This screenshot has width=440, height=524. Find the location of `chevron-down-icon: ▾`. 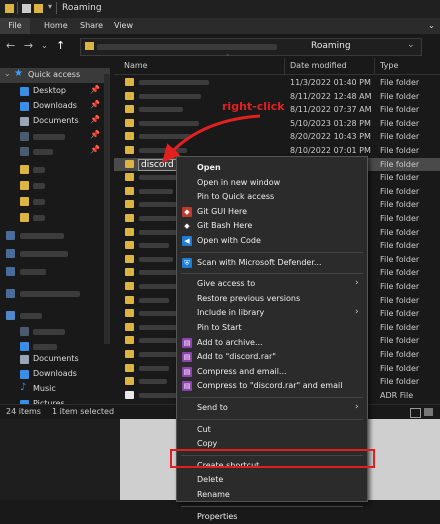

chevron-down-icon: ▾ is located at coordinates (50, 6).